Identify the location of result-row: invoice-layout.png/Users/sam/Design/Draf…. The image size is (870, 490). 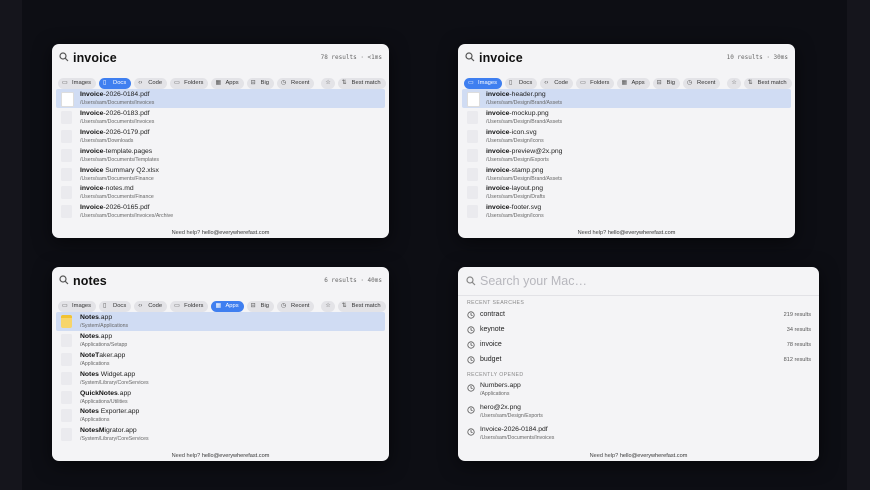
(626, 192).